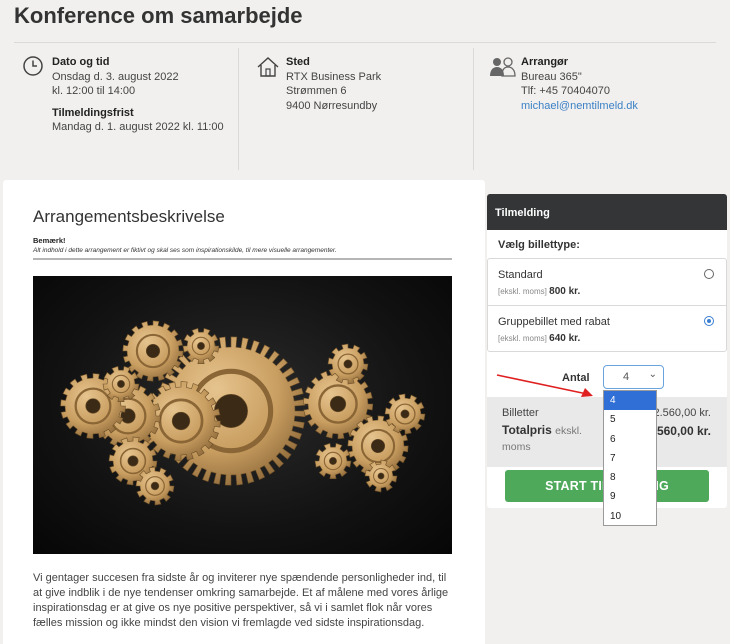 This screenshot has width=730, height=644. Describe the element at coordinates (138, 127) in the screenshot. I see `registration-deadline: Mandag d. 1. august 2022 kl. 11:00` at that location.